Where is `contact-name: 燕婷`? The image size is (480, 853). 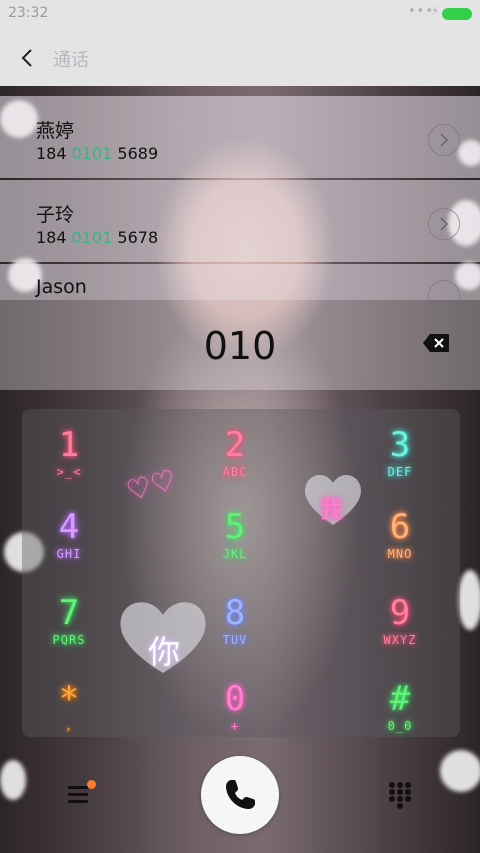
contact-name: 燕婷 is located at coordinates (55, 131).